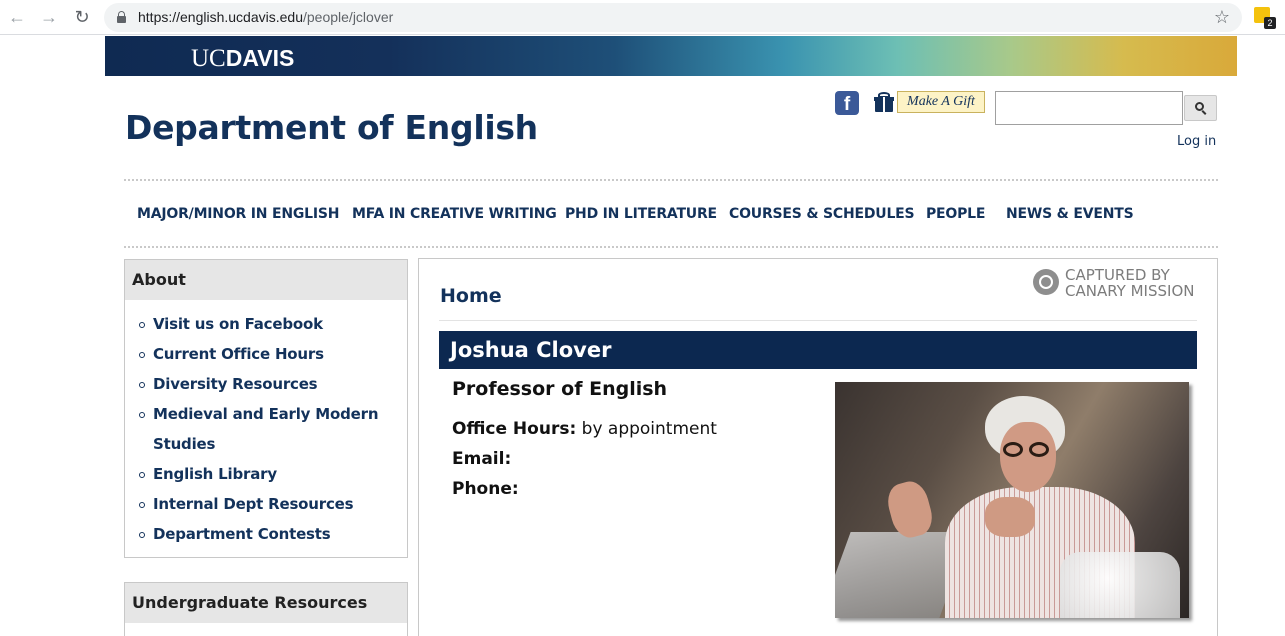 This screenshot has width=1285, height=636. I want to click on forward-arrow-icon: →, so click(49, 17).